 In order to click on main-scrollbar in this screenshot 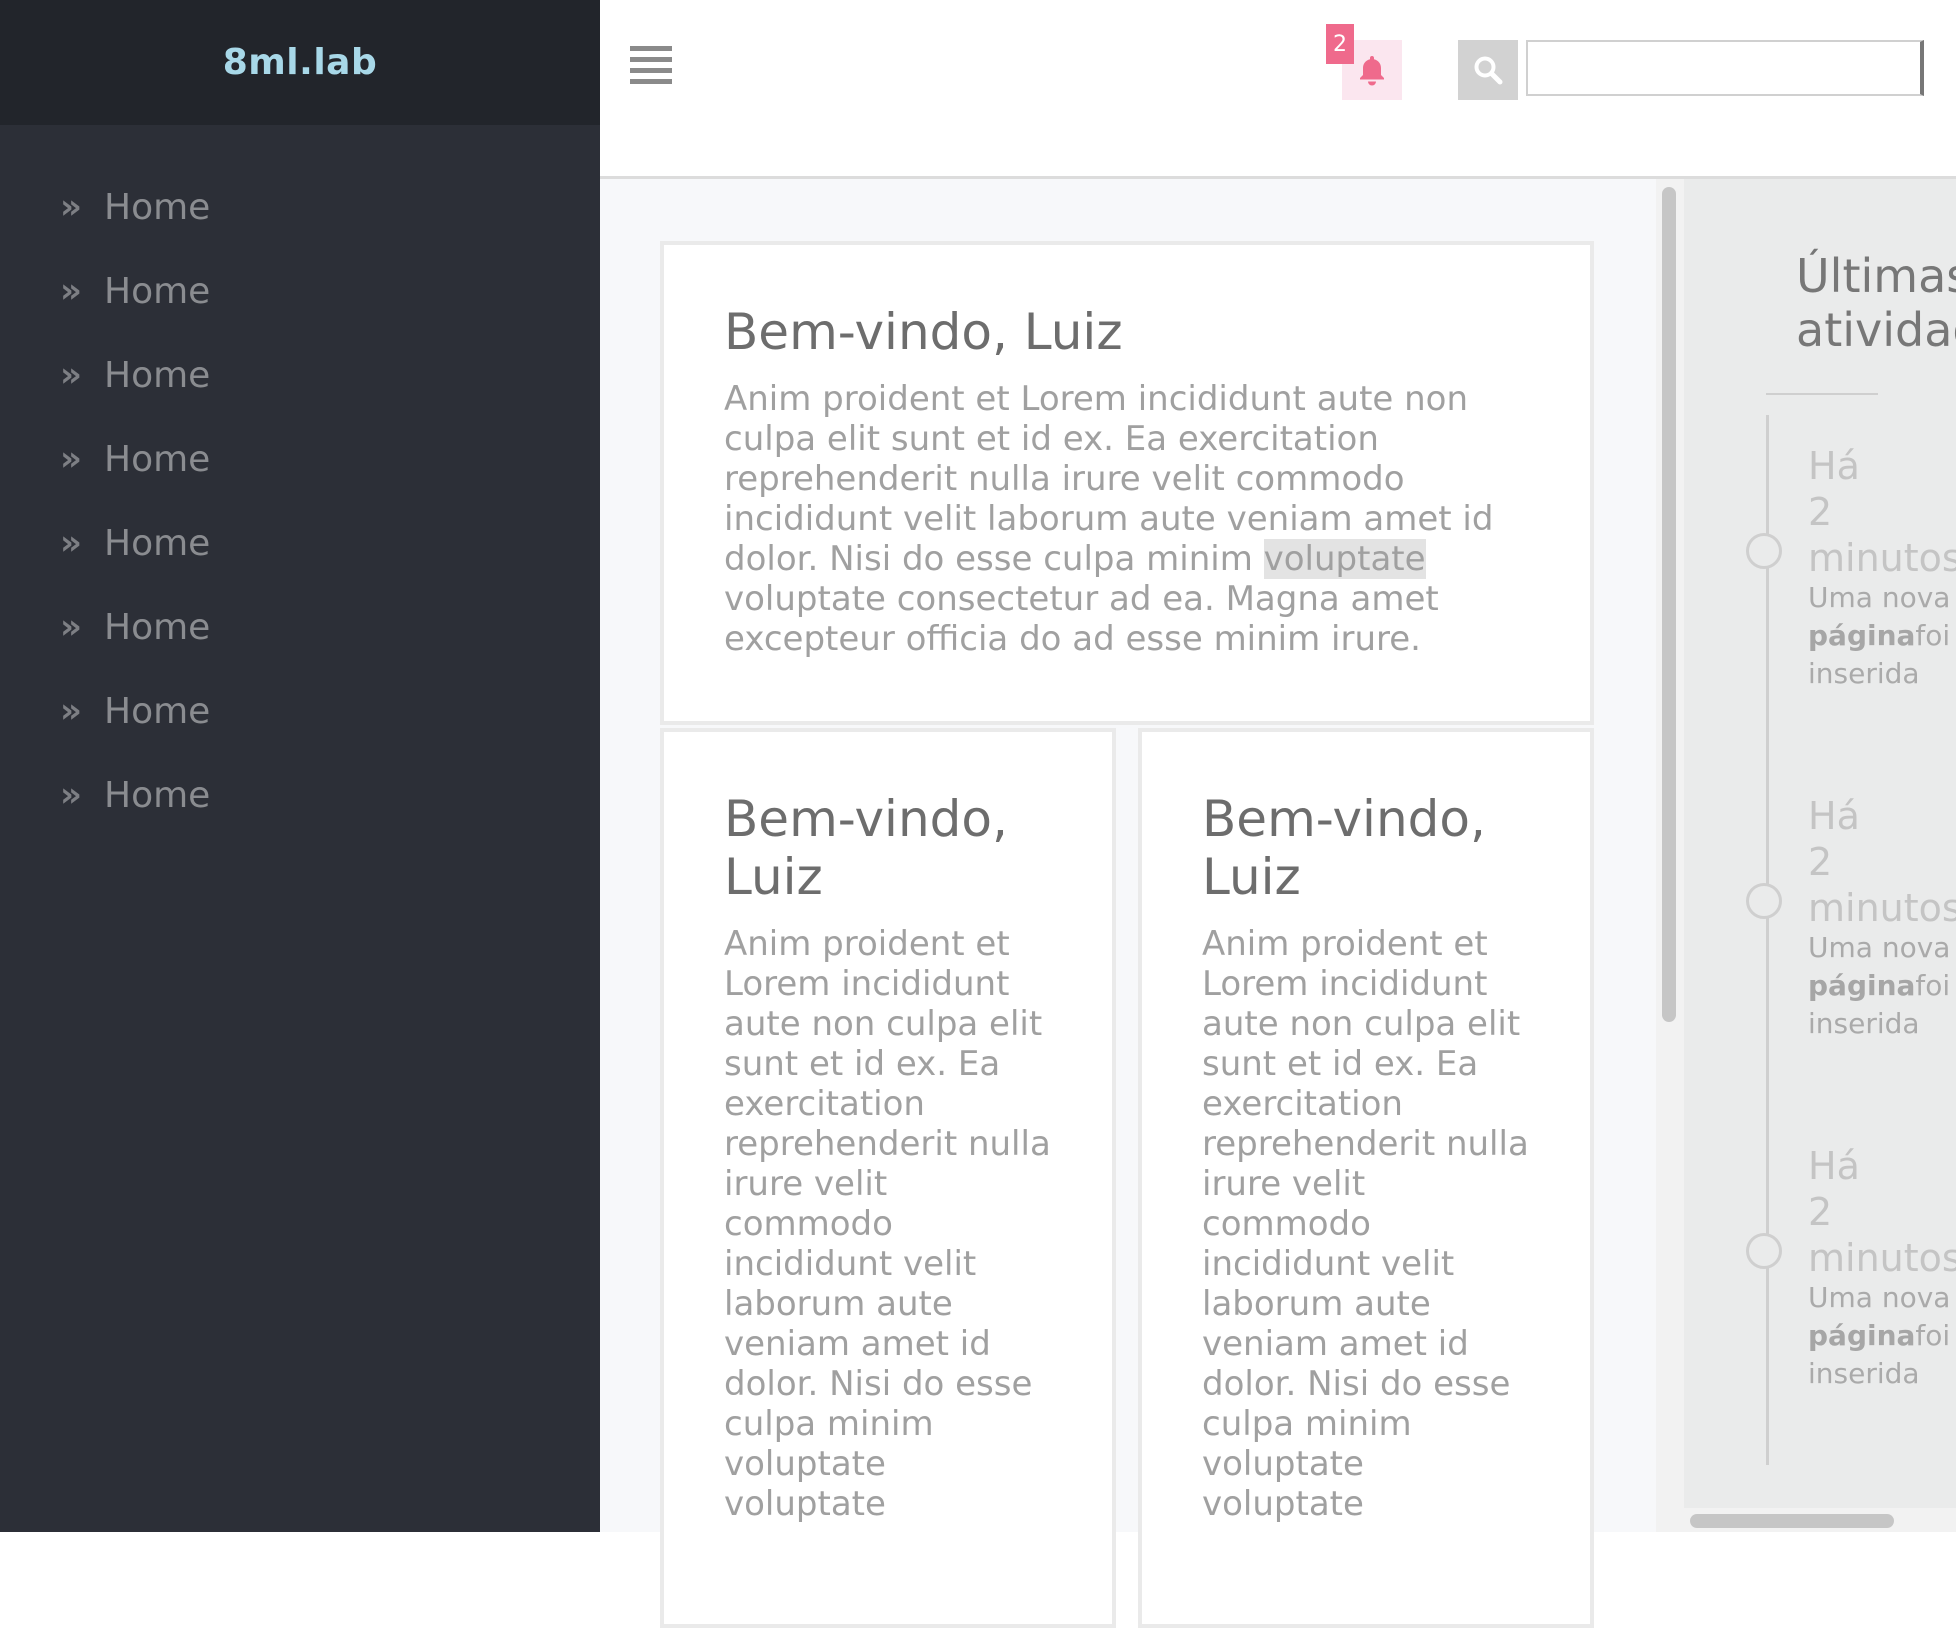, I will do `click(1670, 855)`.